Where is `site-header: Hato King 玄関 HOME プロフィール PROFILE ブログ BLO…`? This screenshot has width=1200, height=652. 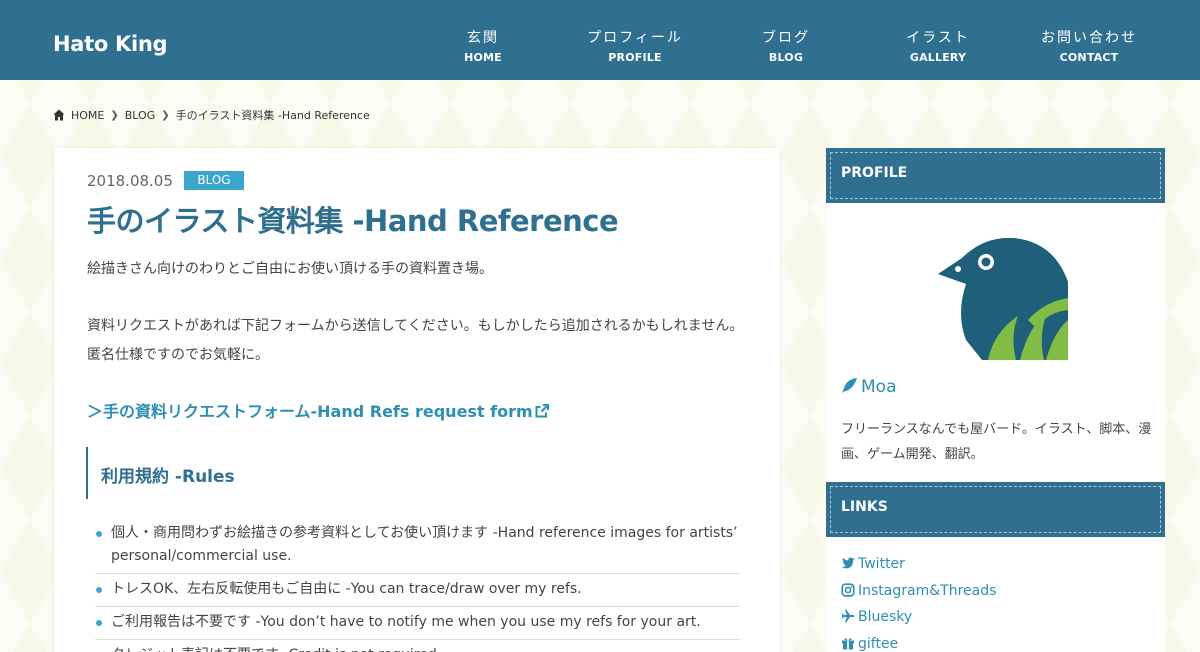
site-header: Hato King 玄関 HOME プロフィール PROFILE ブログ BLO… is located at coordinates (600, 40).